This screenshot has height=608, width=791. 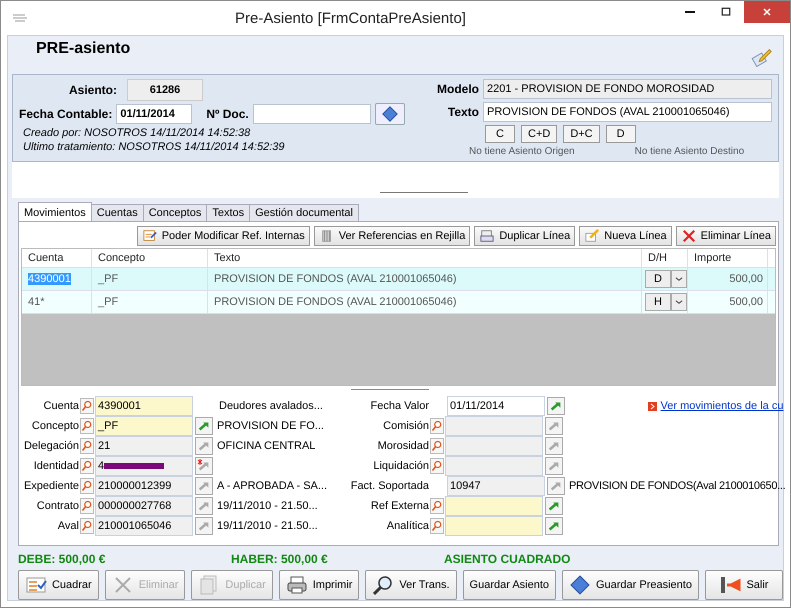 I want to click on mode-button: C+D, so click(x=539, y=134).